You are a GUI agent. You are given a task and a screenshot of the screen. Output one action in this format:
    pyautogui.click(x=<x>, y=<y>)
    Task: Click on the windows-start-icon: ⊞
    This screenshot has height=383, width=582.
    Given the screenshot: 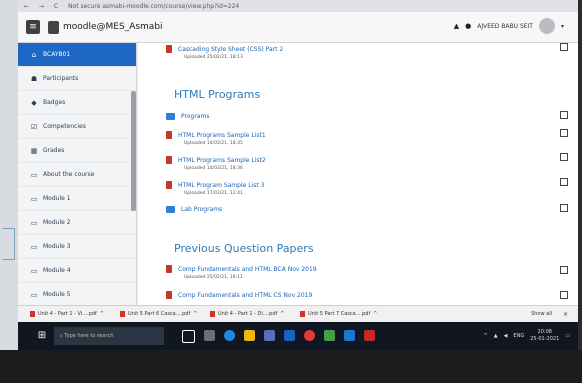 What is the action you would take?
    pyautogui.click(x=42, y=336)
    